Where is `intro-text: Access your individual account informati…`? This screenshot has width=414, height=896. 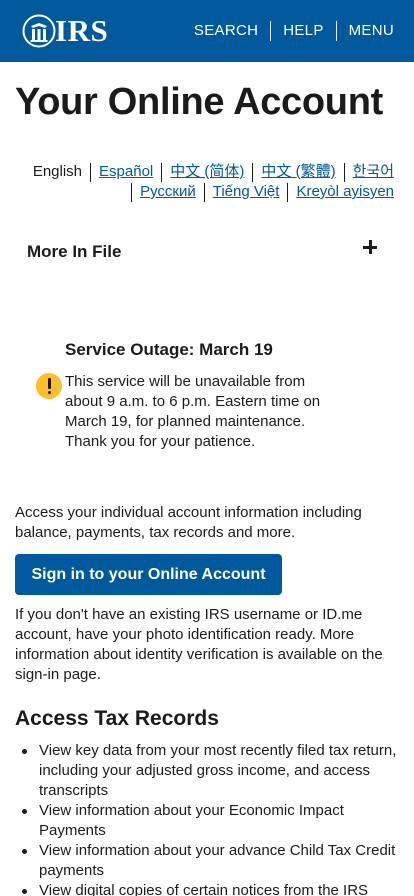
intro-text: Access your individual account informati… is located at coordinates (188, 522).